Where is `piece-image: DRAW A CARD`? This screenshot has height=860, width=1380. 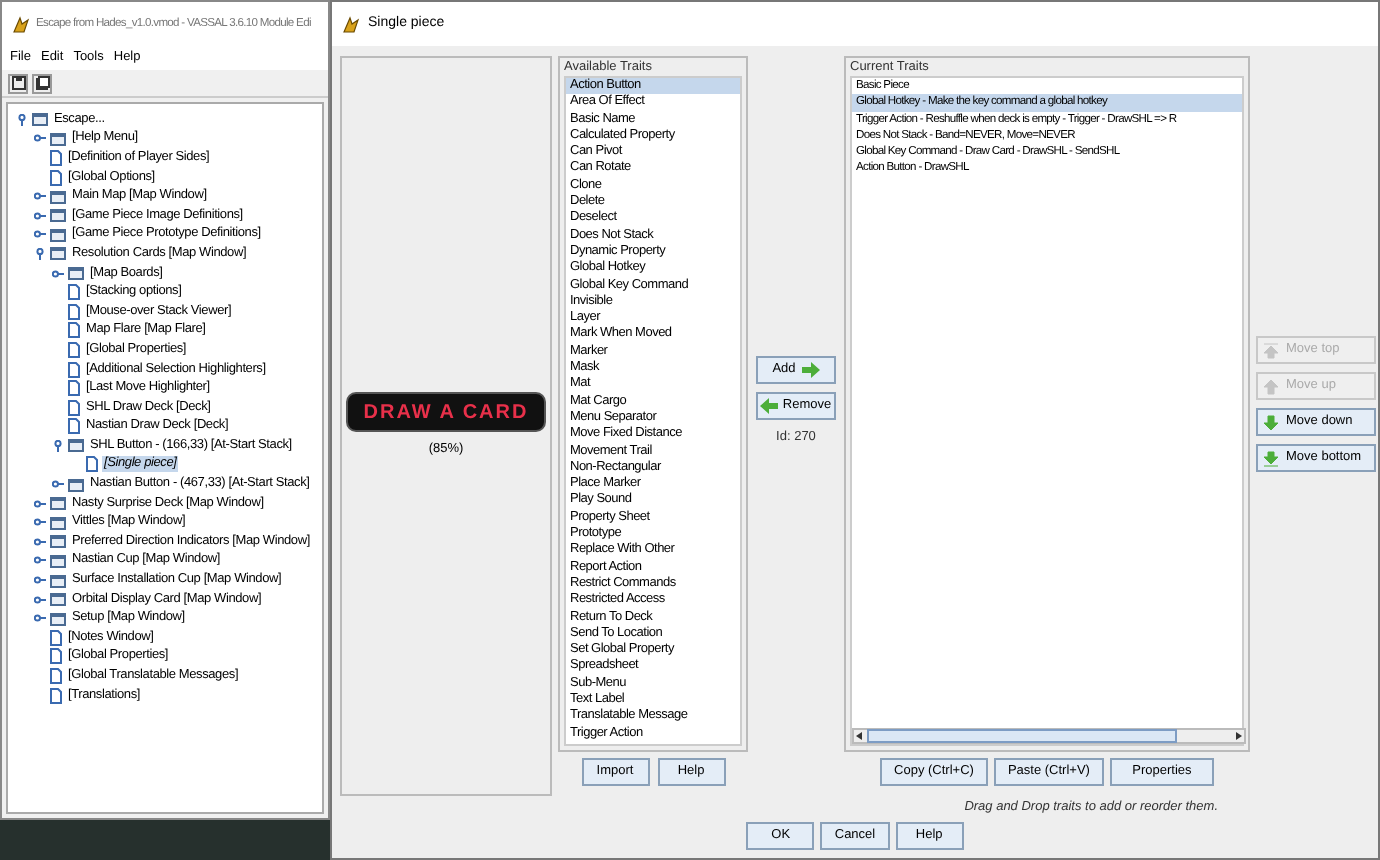
piece-image: DRAW A CARD is located at coordinates (446, 412).